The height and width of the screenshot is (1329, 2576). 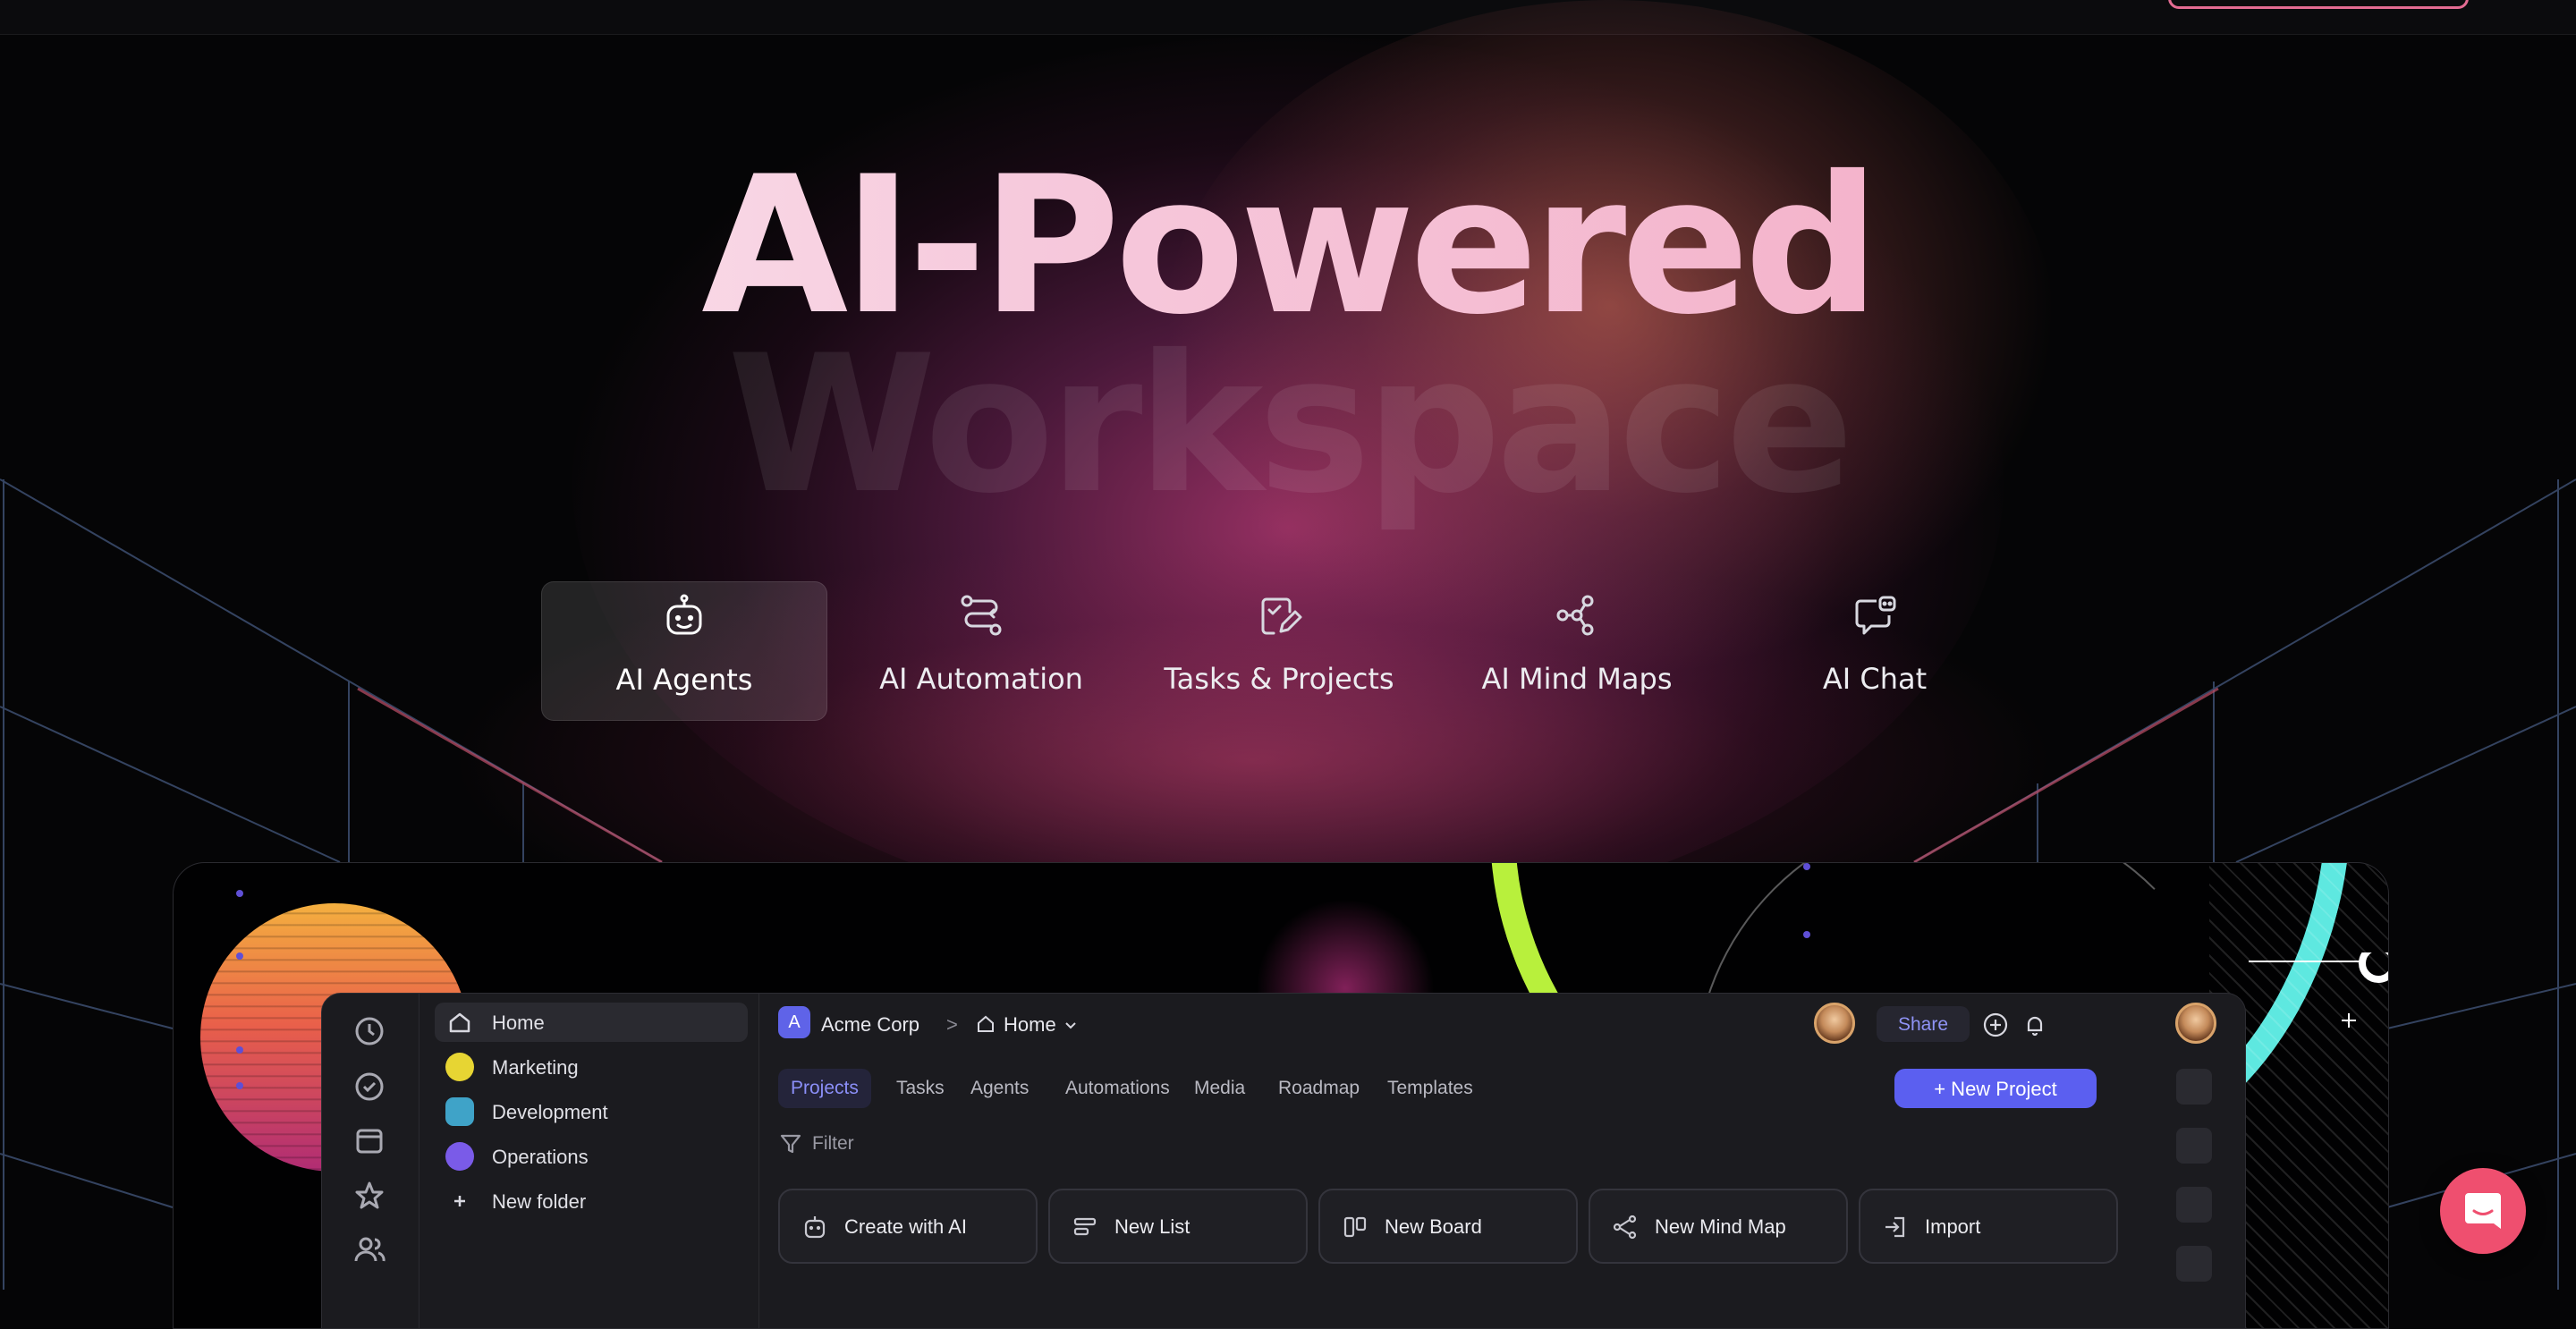 I want to click on decorative-shapes, so click(x=2318, y=990).